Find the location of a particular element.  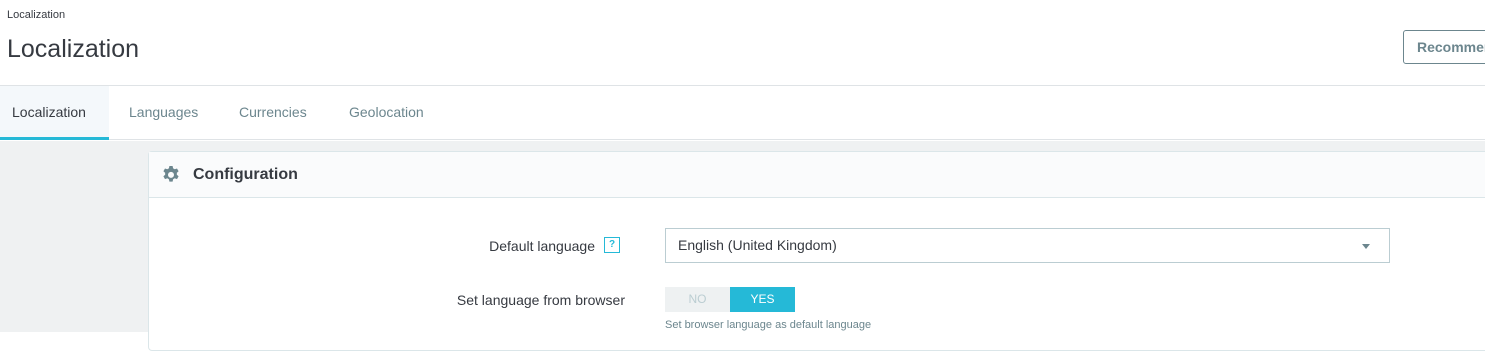

gear-icon is located at coordinates (171, 175).